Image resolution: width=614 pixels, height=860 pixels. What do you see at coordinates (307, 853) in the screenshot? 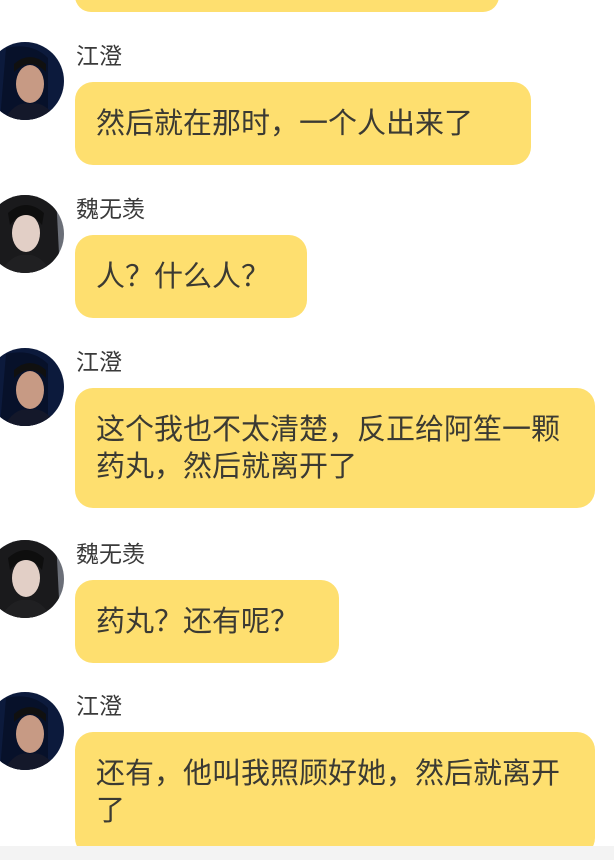
I see `bottom-input-bar-edge` at bounding box center [307, 853].